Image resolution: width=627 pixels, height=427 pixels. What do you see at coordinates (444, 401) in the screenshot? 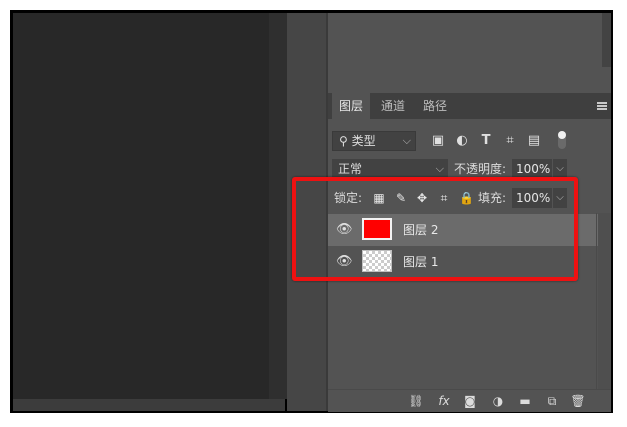
I see `layer-style-fx-icon: fx` at bounding box center [444, 401].